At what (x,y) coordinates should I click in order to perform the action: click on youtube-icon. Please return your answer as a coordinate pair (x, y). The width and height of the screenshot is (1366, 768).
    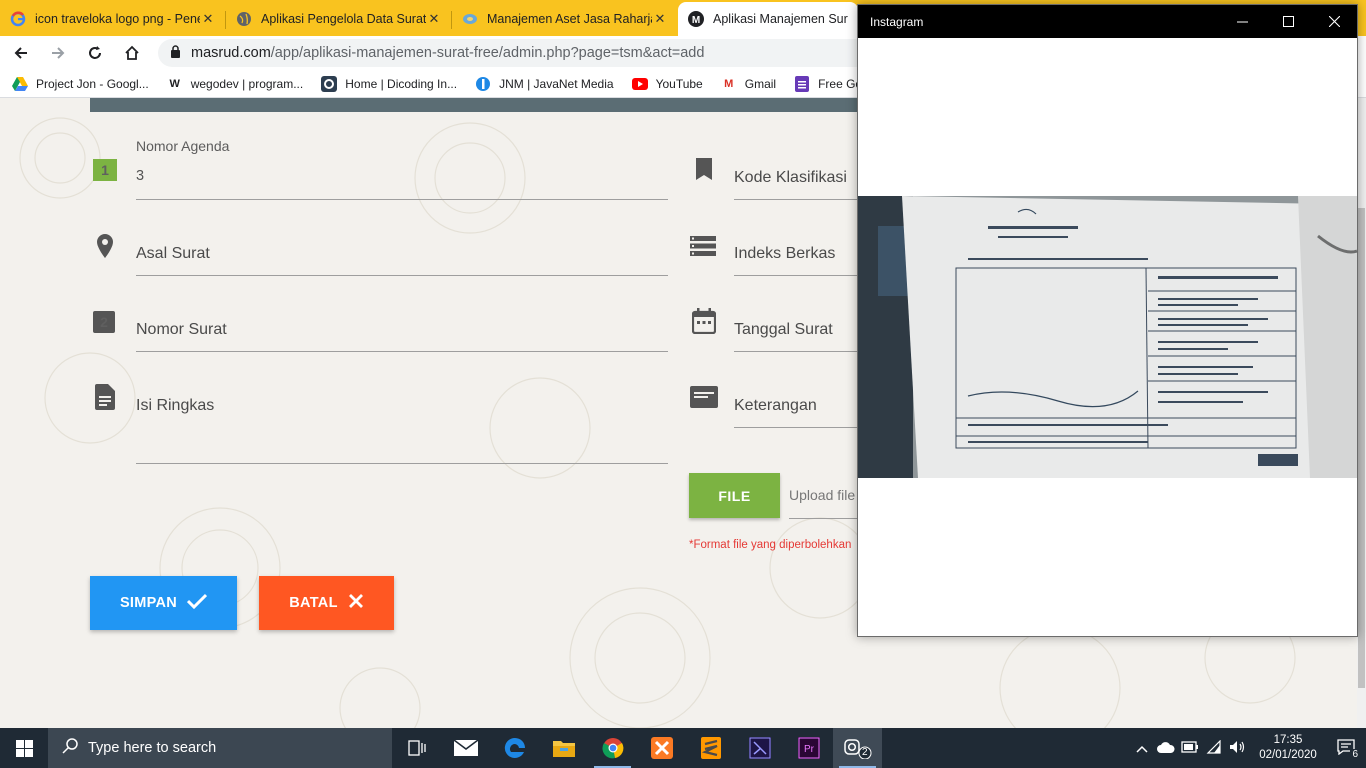
    Looking at the image, I should click on (639, 84).